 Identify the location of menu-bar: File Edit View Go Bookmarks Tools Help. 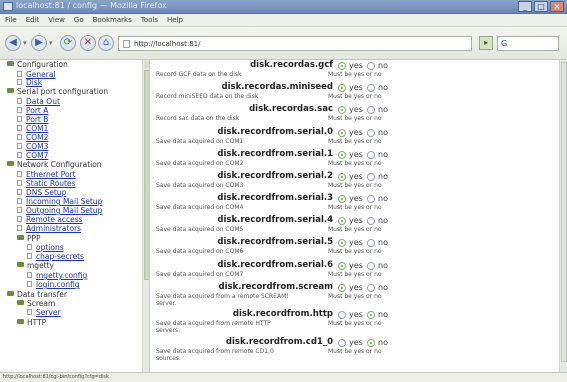
(283, 20).